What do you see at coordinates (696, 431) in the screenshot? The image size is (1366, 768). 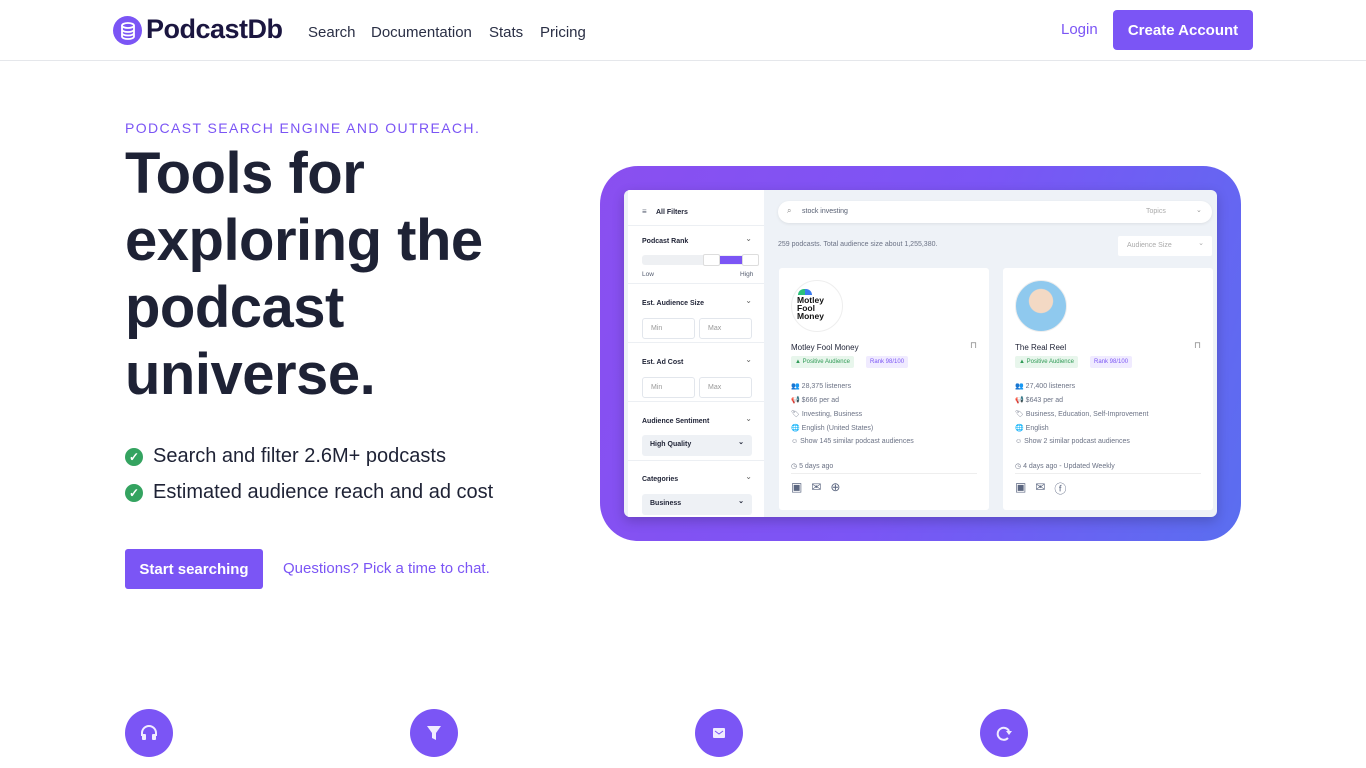 I see `filter-sentiment: Audience Sentiment ⌄ High Quality ⌄` at bounding box center [696, 431].